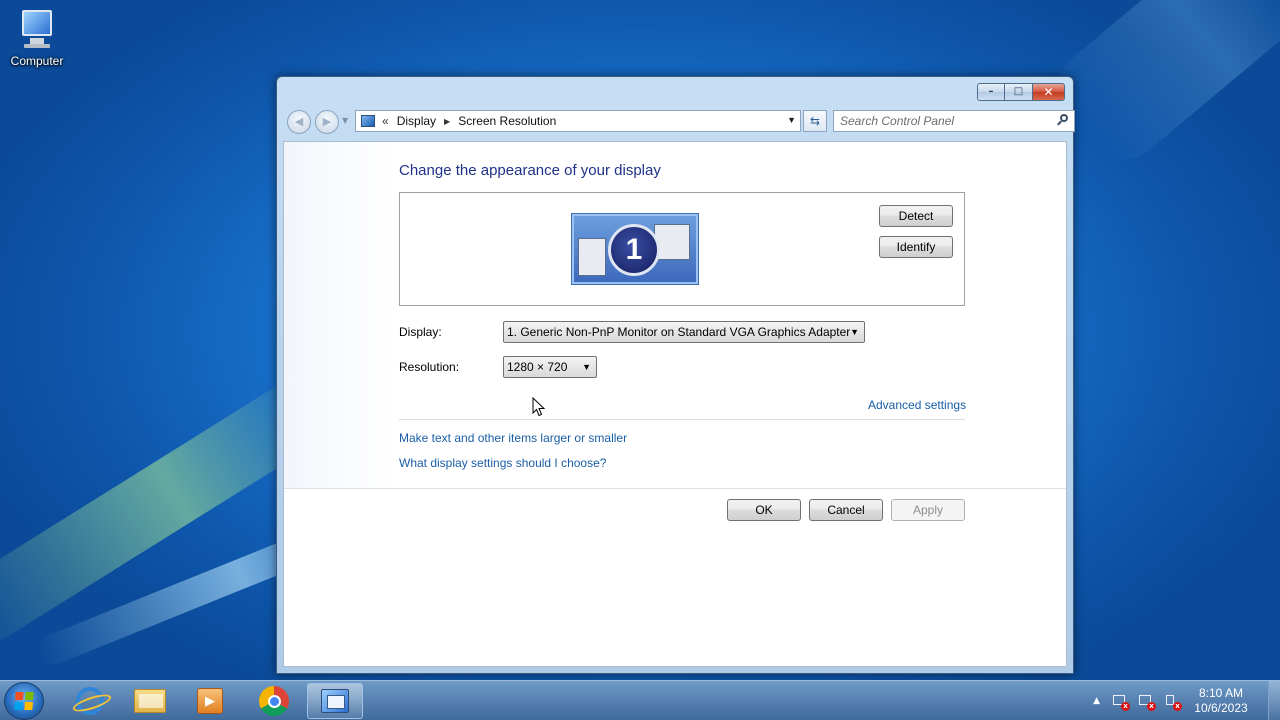 The width and height of the screenshot is (1280, 720). What do you see at coordinates (917, 405) in the screenshot?
I see `advanced-settings-link: Advanced settings` at bounding box center [917, 405].